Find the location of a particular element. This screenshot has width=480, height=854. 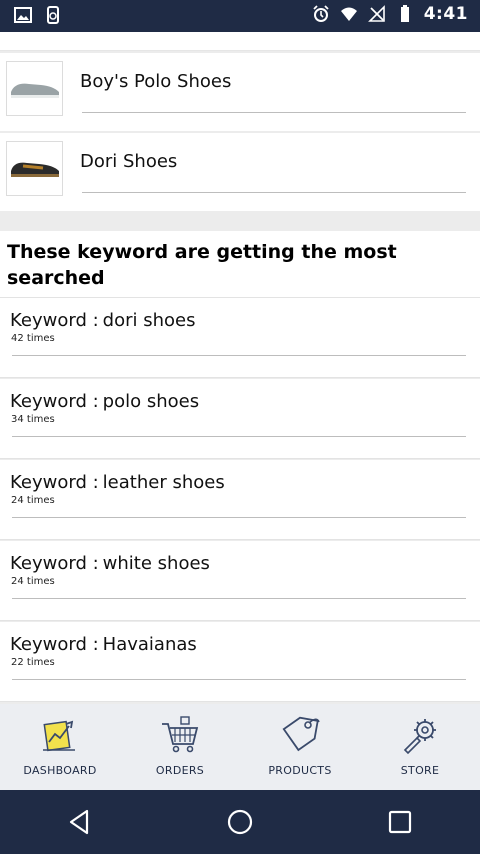

no-signal-icon is located at coordinates (376, 13).